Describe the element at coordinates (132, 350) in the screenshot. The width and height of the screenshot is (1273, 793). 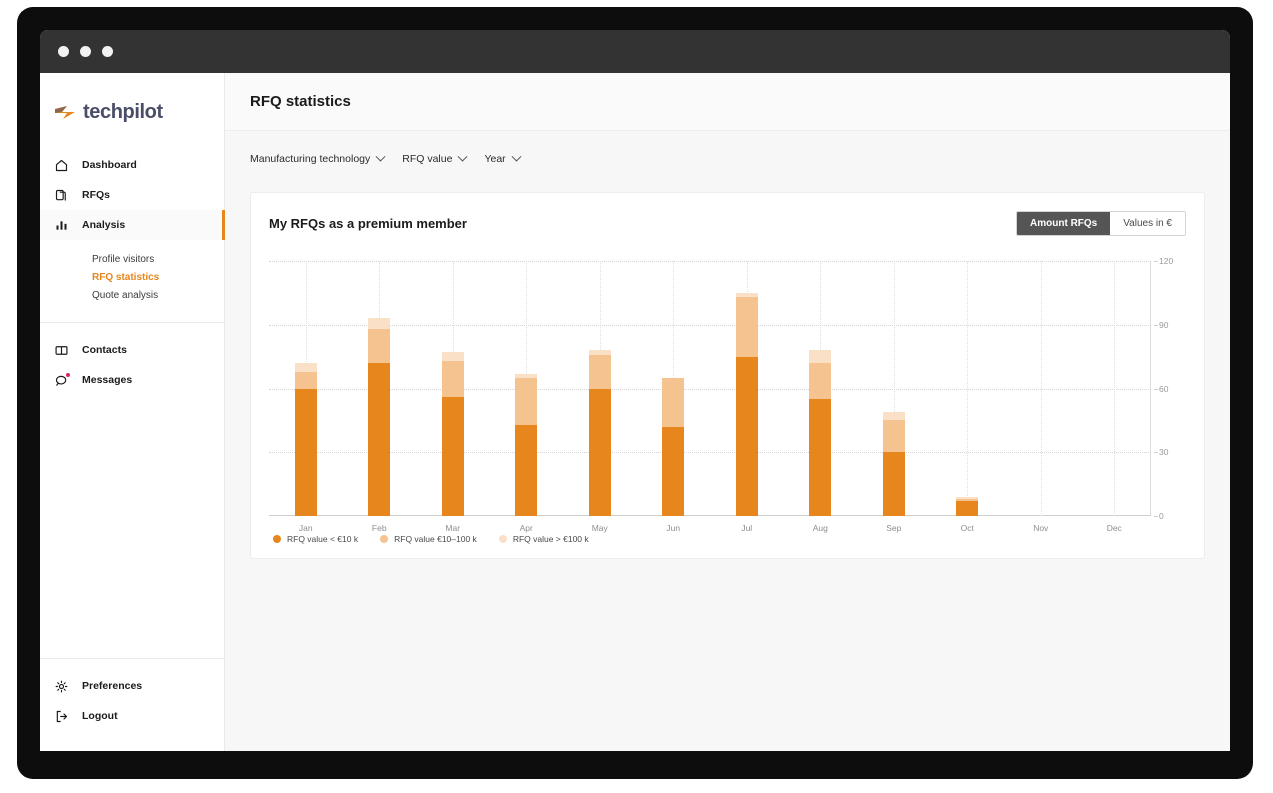
I see `sidebar-item-contacts: Contacts` at that location.